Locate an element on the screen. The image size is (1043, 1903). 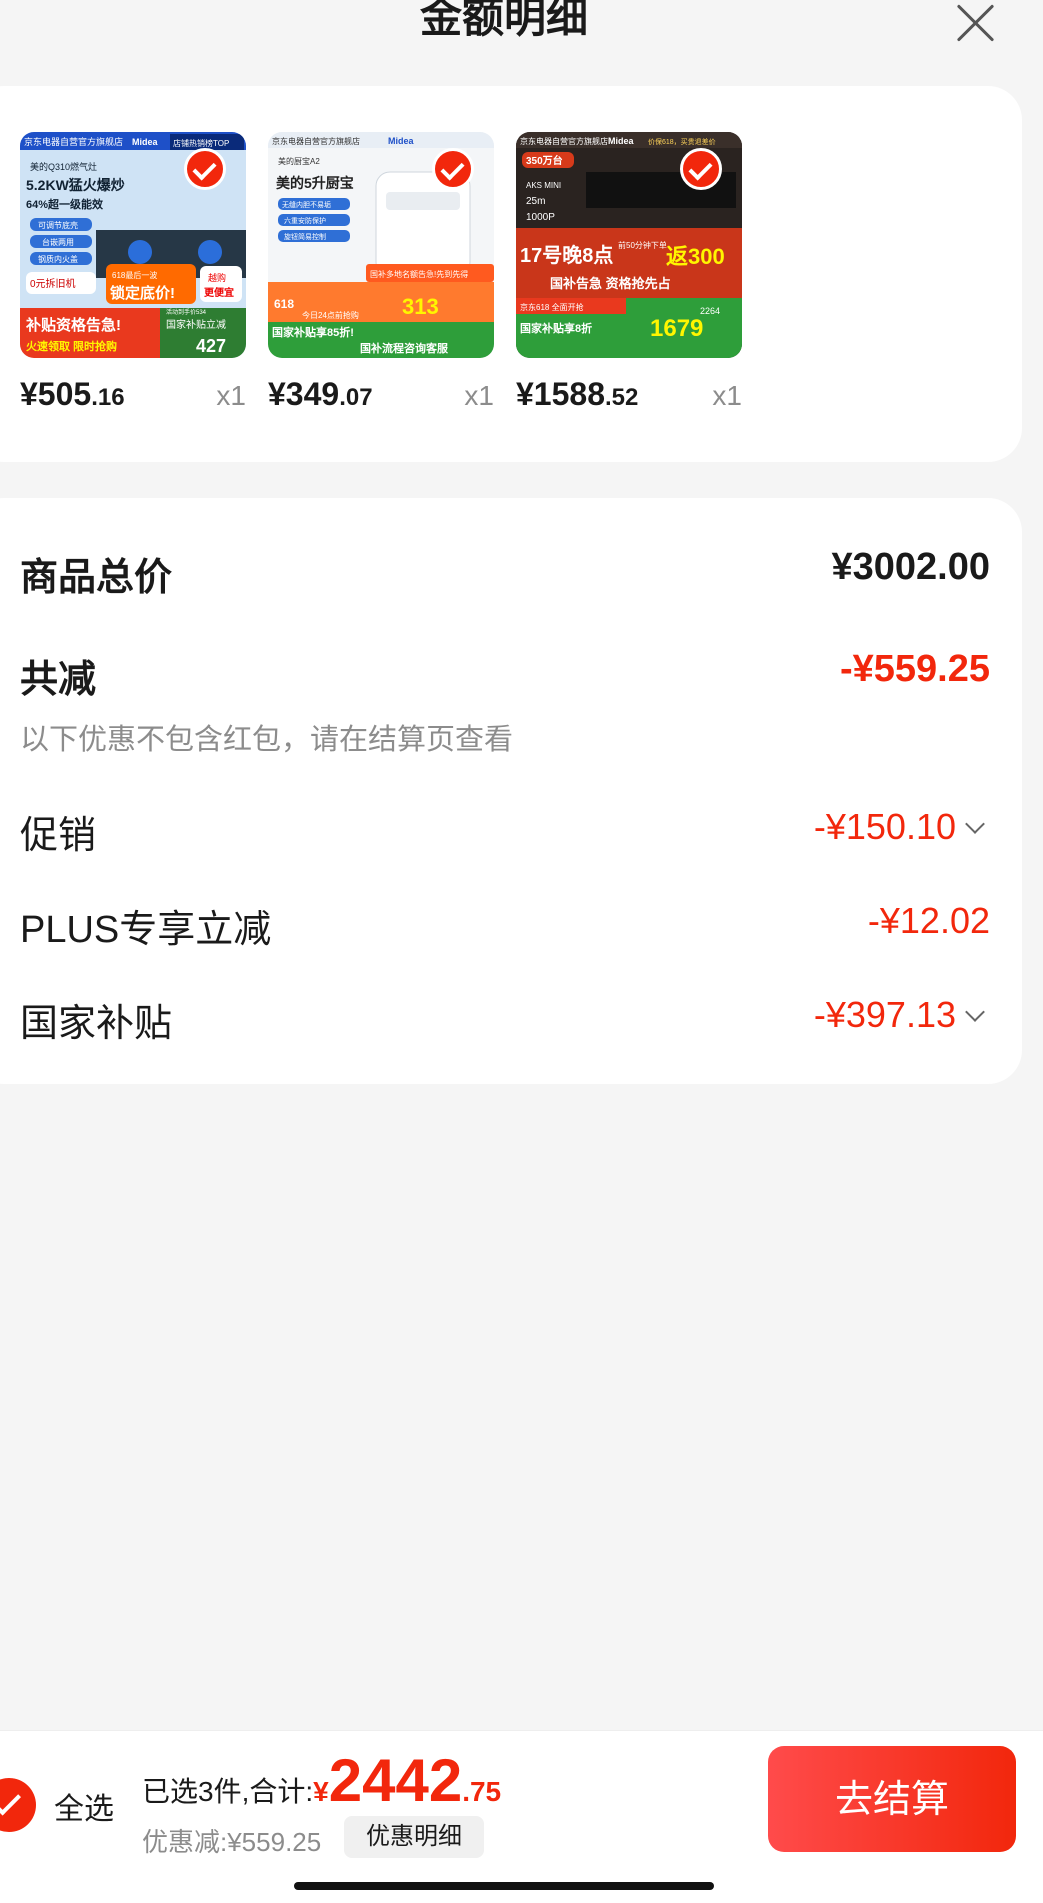
p2-brand: Midea is located at coordinates (401, 141).